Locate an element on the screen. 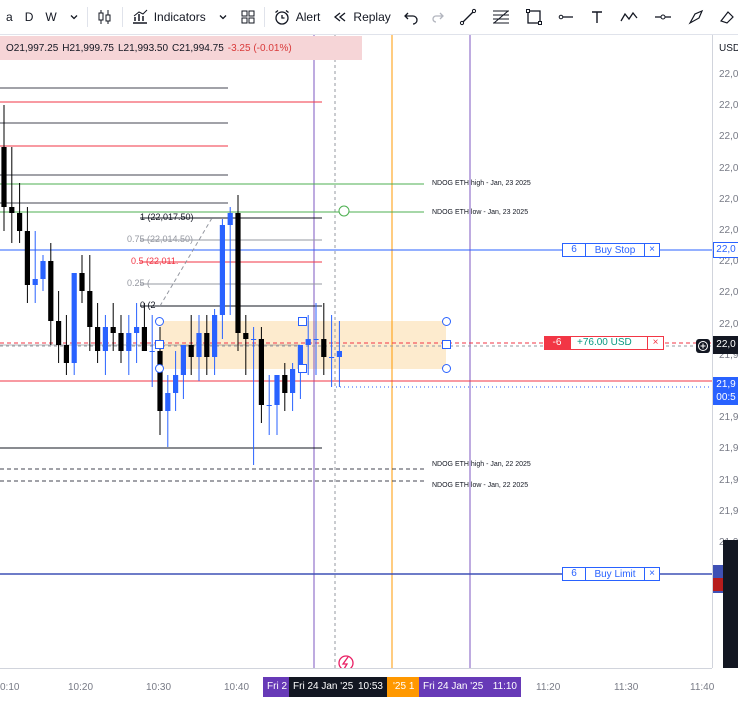 Image resolution: width=738 pixels, height=713 pixels. layouts-button is located at coordinates (248, 17).